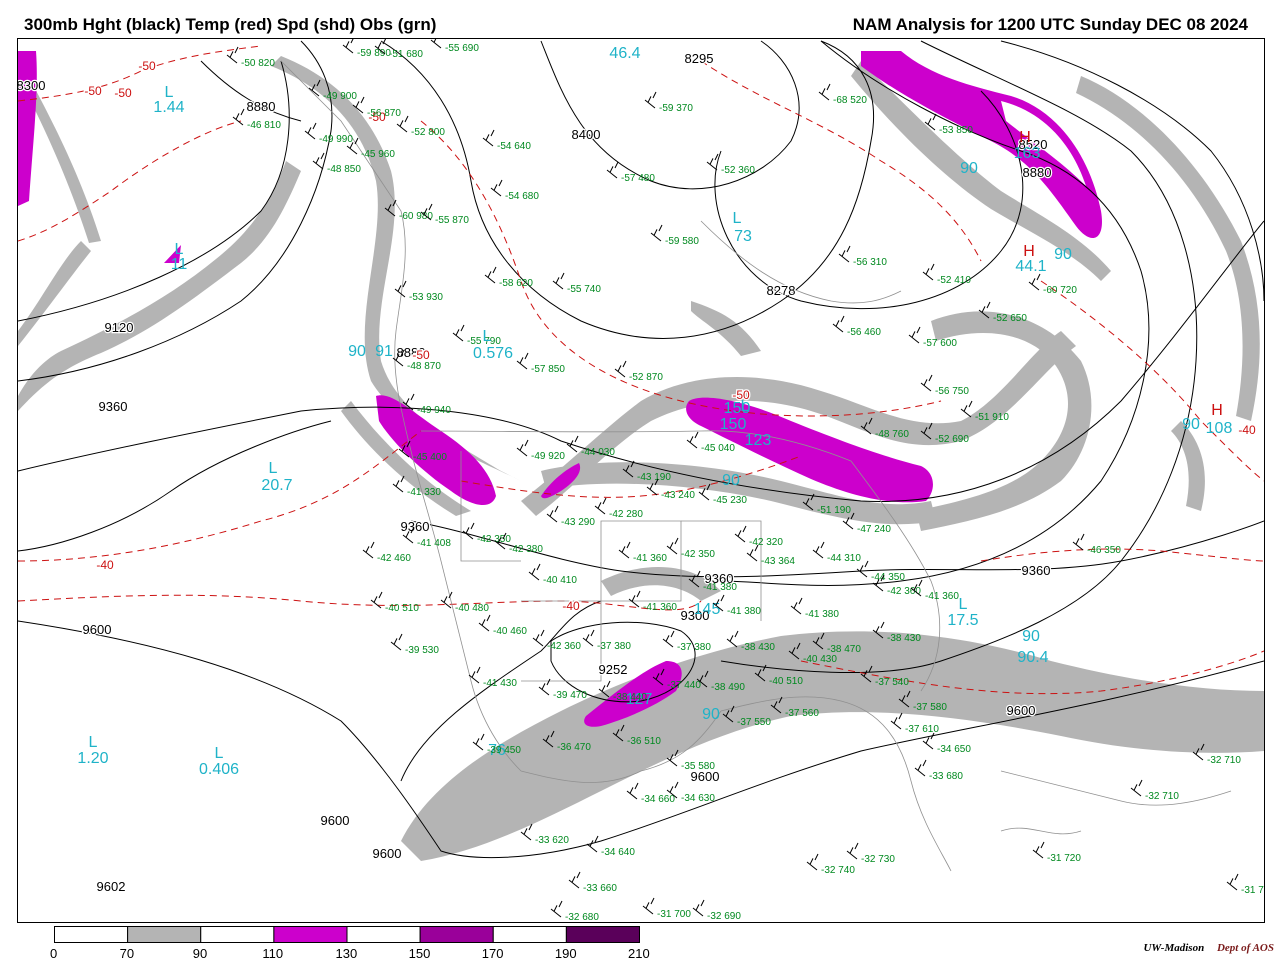  I want to click on observation-label: -44 030, so click(598, 452).